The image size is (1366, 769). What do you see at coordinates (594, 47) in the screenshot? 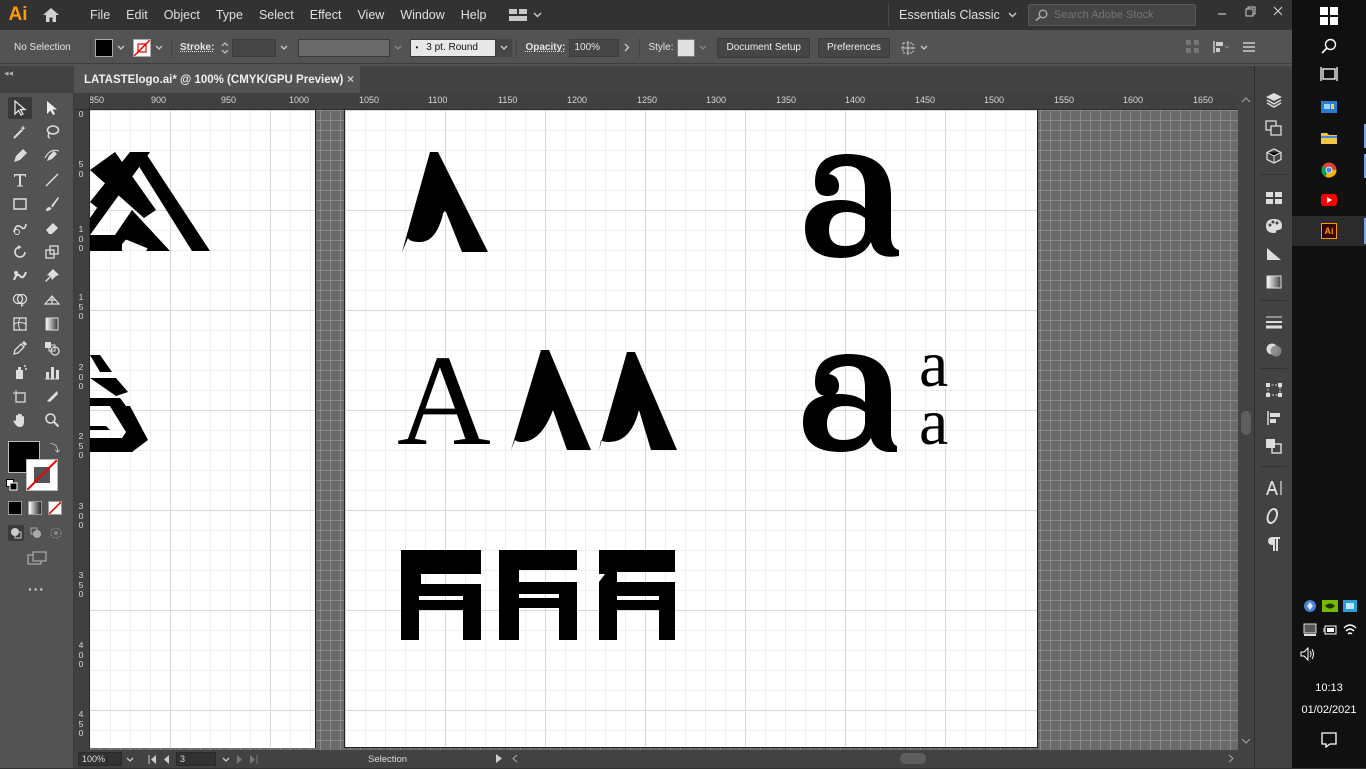
I see `opacity-input: 100%` at bounding box center [594, 47].